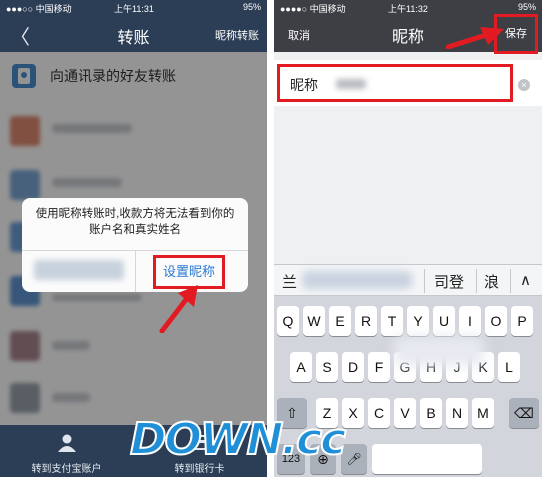 This screenshot has height=477, width=542. What do you see at coordinates (133, 26) in the screenshot?
I see `nav-bar: ●●●○○ 中国移动 上午11:31 95% 〈 转账 昵称转账` at bounding box center [133, 26].